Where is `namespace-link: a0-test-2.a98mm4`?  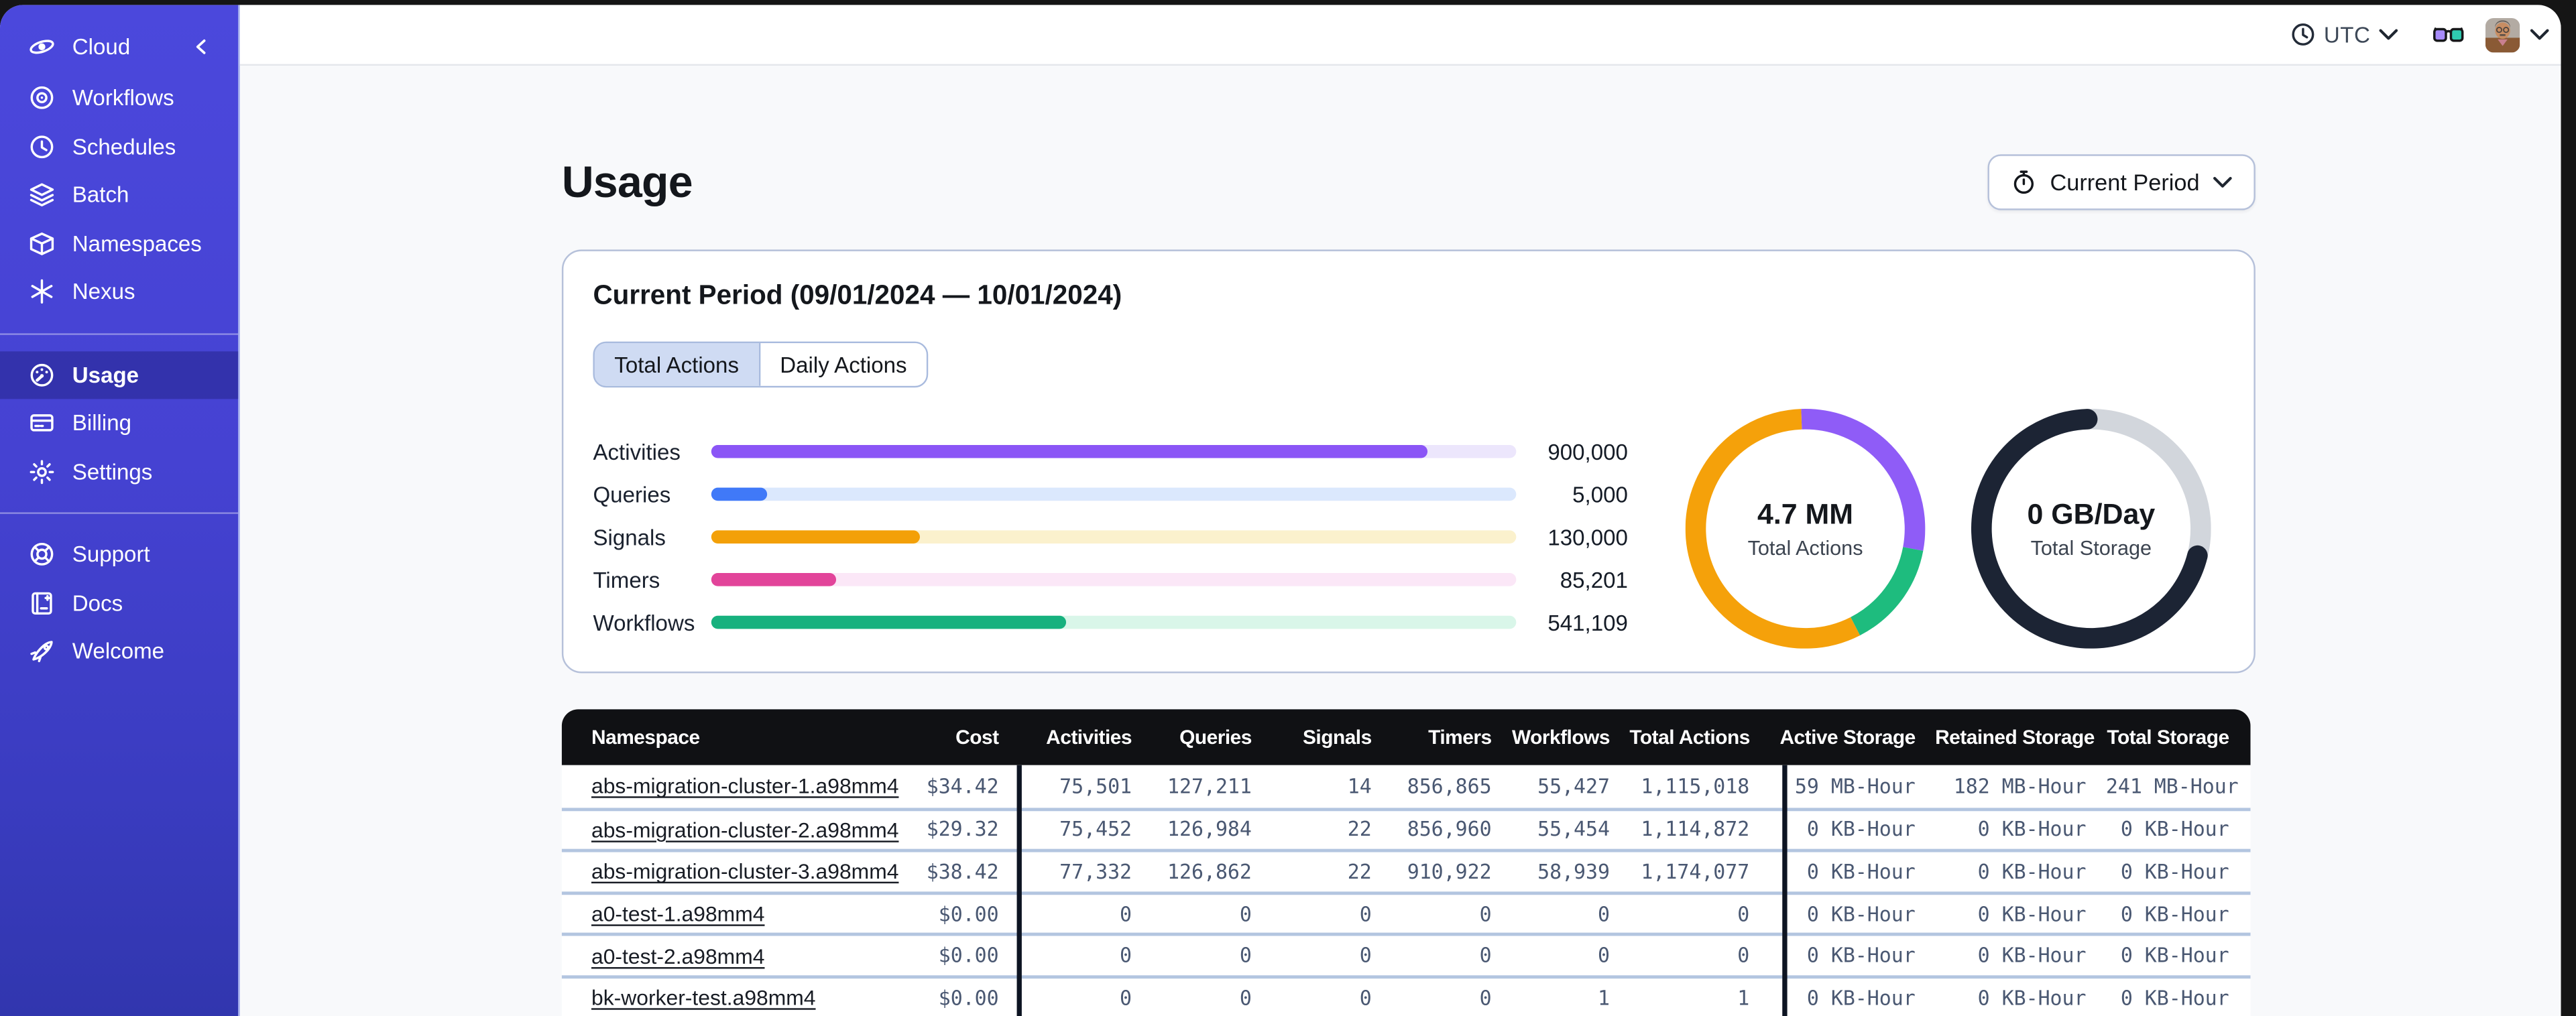
namespace-link: a0-test-2.a98mm4 is located at coordinates (677, 956).